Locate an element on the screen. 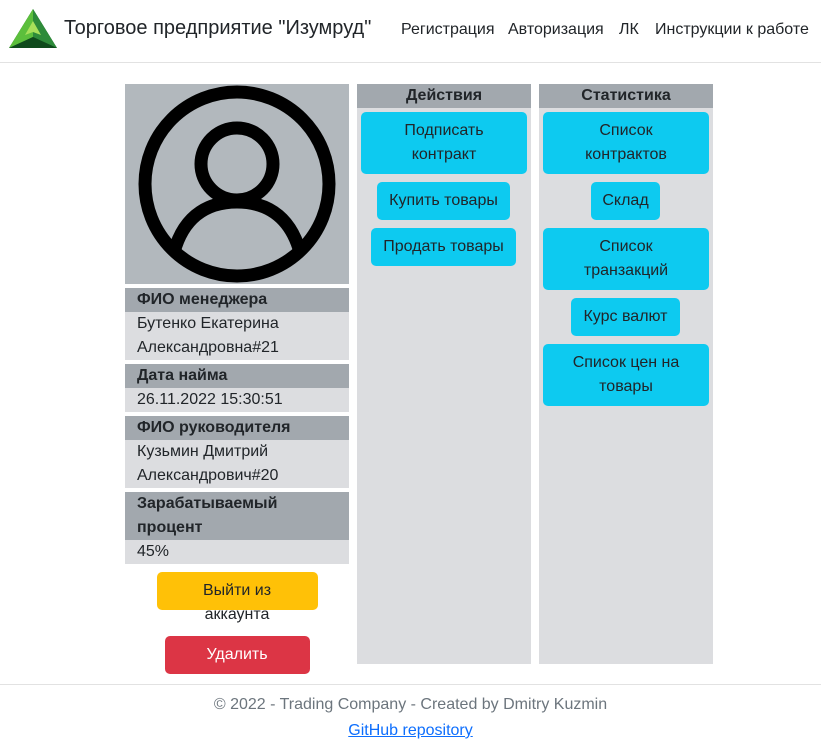 This screenshot has height=746, width=821. delete-account-button: Удалить аккаунт is located at coordinates (237, 661).